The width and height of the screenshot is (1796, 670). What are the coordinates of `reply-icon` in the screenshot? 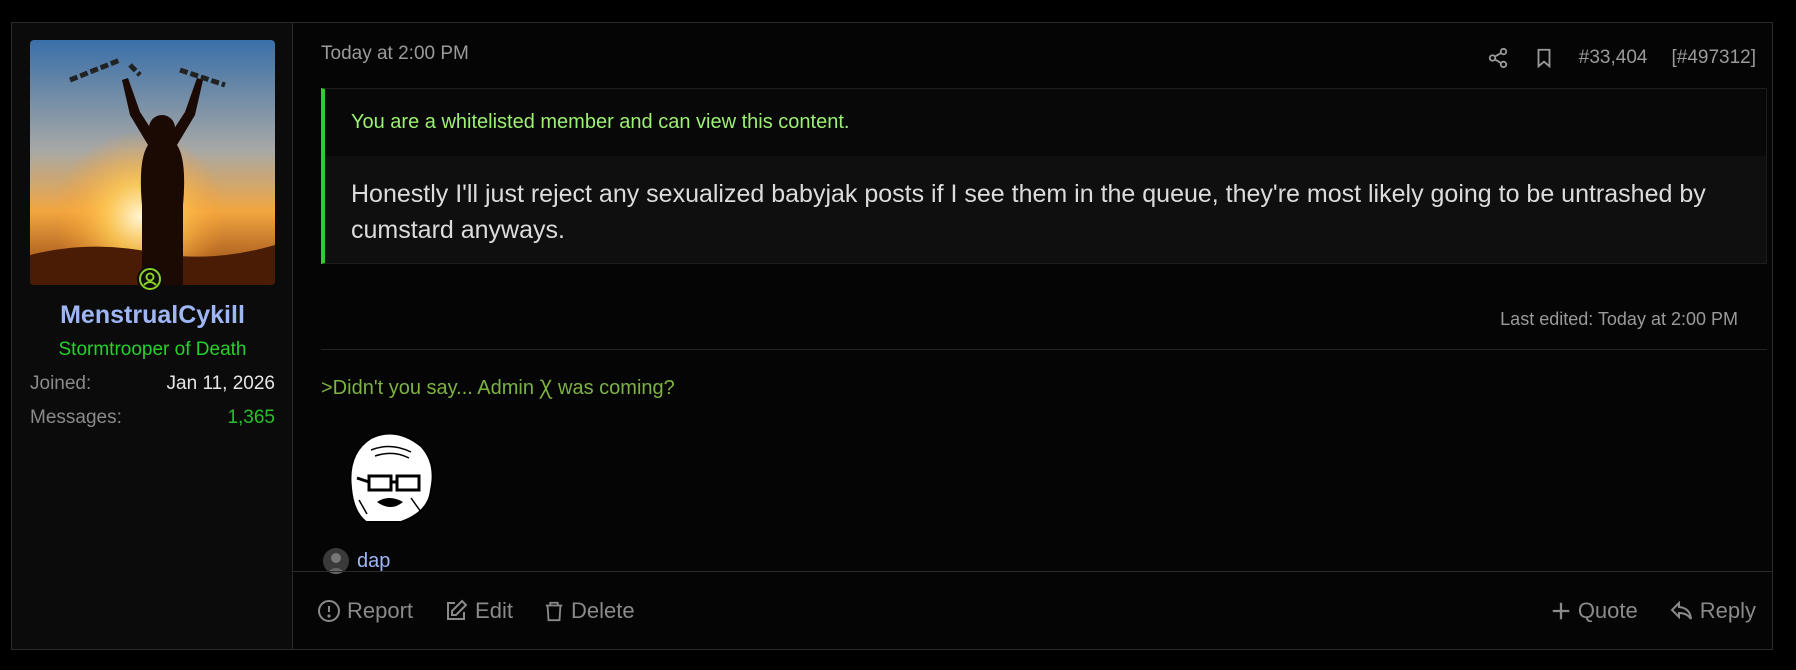 It's located at (1681, 610).